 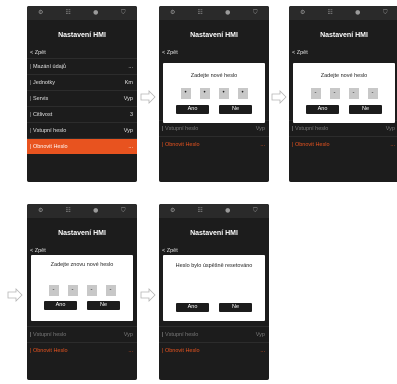 What do you see at coordinates (214, 266) in the screenshot?
I see `dialog-message: Heslo bylo úspěšně resetováno` at bounding box center [214, 266].